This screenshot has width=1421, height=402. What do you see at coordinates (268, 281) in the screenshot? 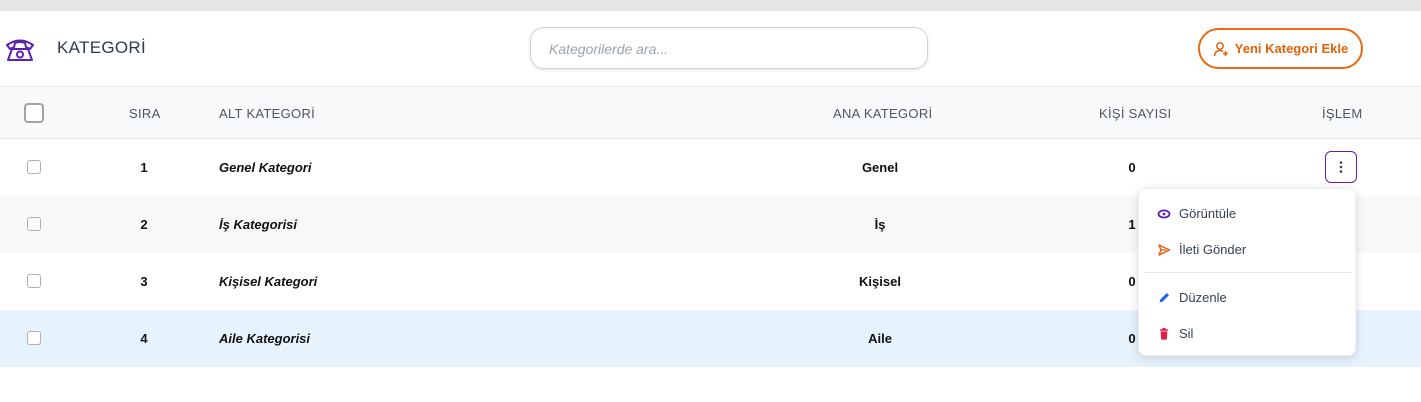
I see `sub-category: Kişisel Kategori` at bounding box center [268, 281].